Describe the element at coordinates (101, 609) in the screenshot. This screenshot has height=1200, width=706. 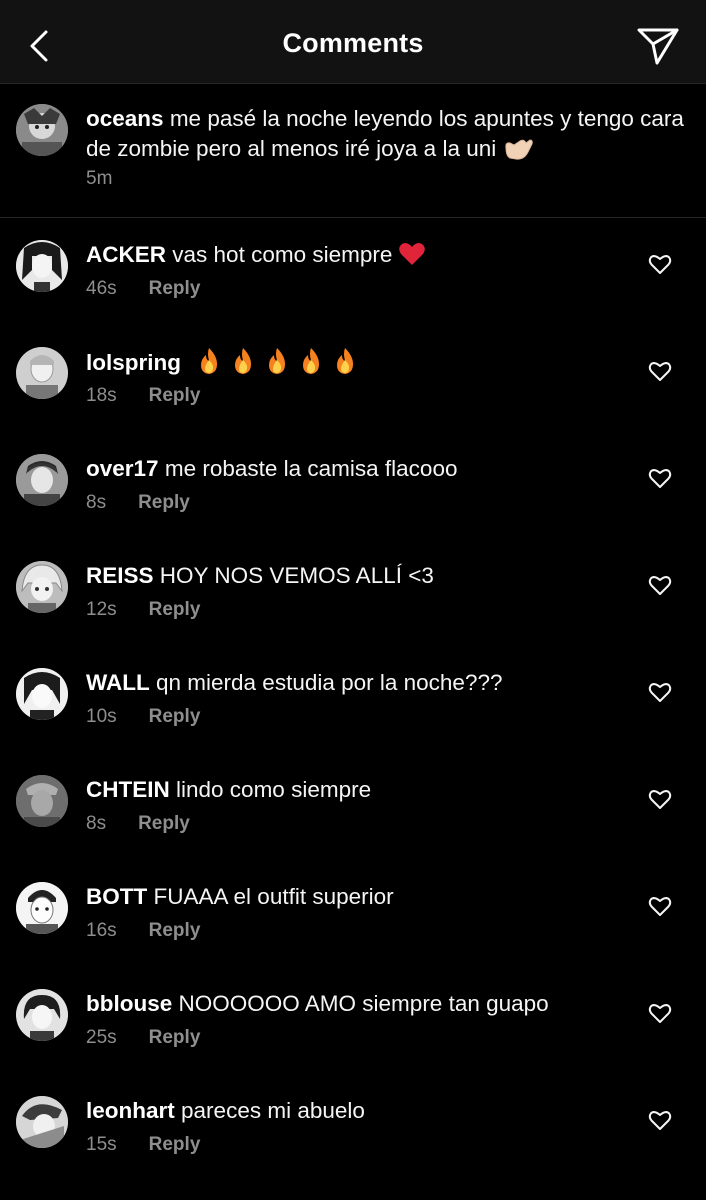
I see `timestamp: 12s` at that location.